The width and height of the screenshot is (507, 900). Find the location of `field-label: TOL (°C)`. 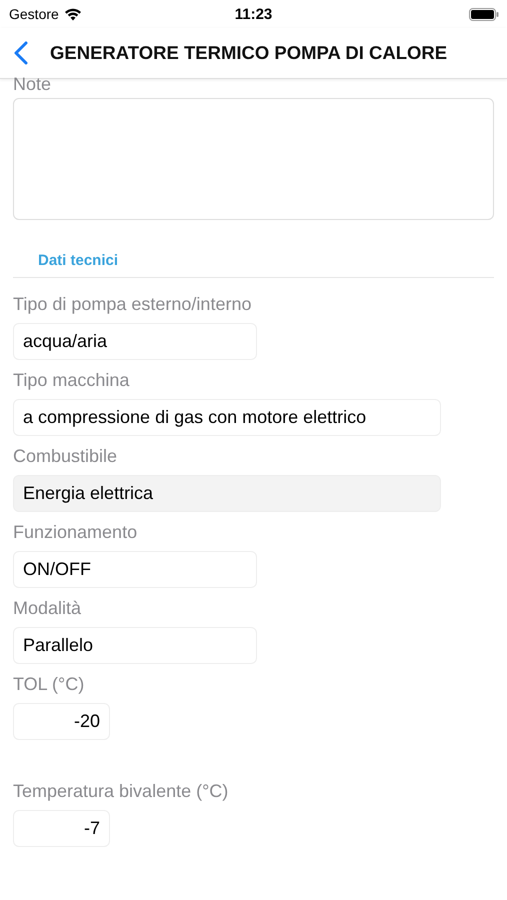

field-label: TOL (°C) is located at coordinates (48, 684).